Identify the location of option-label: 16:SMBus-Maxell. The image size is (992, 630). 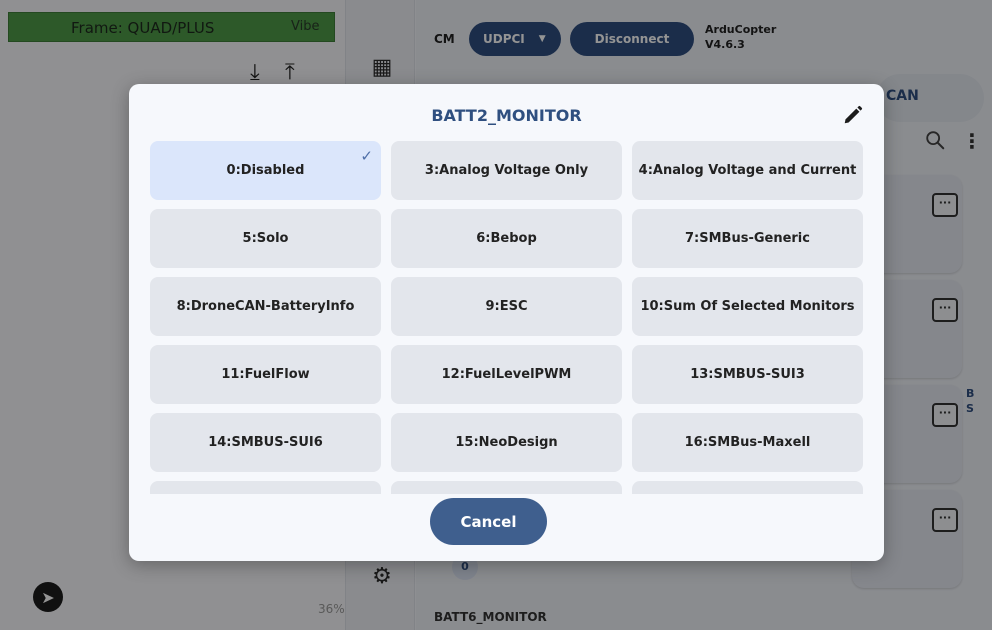
(747, 442).